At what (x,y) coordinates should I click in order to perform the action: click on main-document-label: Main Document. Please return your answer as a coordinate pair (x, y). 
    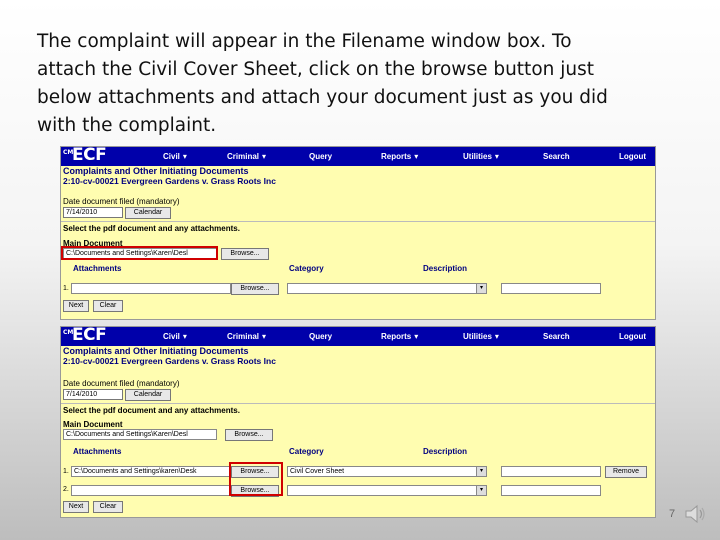
    Looking at the image, I should click on (93, 424).